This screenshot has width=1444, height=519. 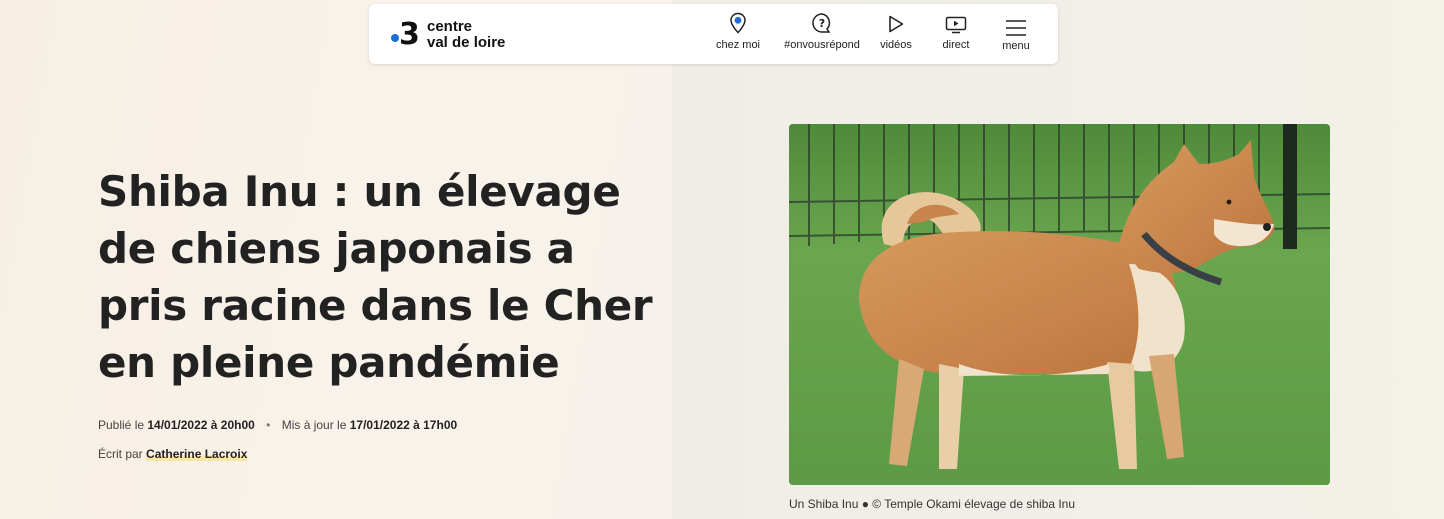 I want to click on nav-label: vidéos, so click(x=896, y=45).